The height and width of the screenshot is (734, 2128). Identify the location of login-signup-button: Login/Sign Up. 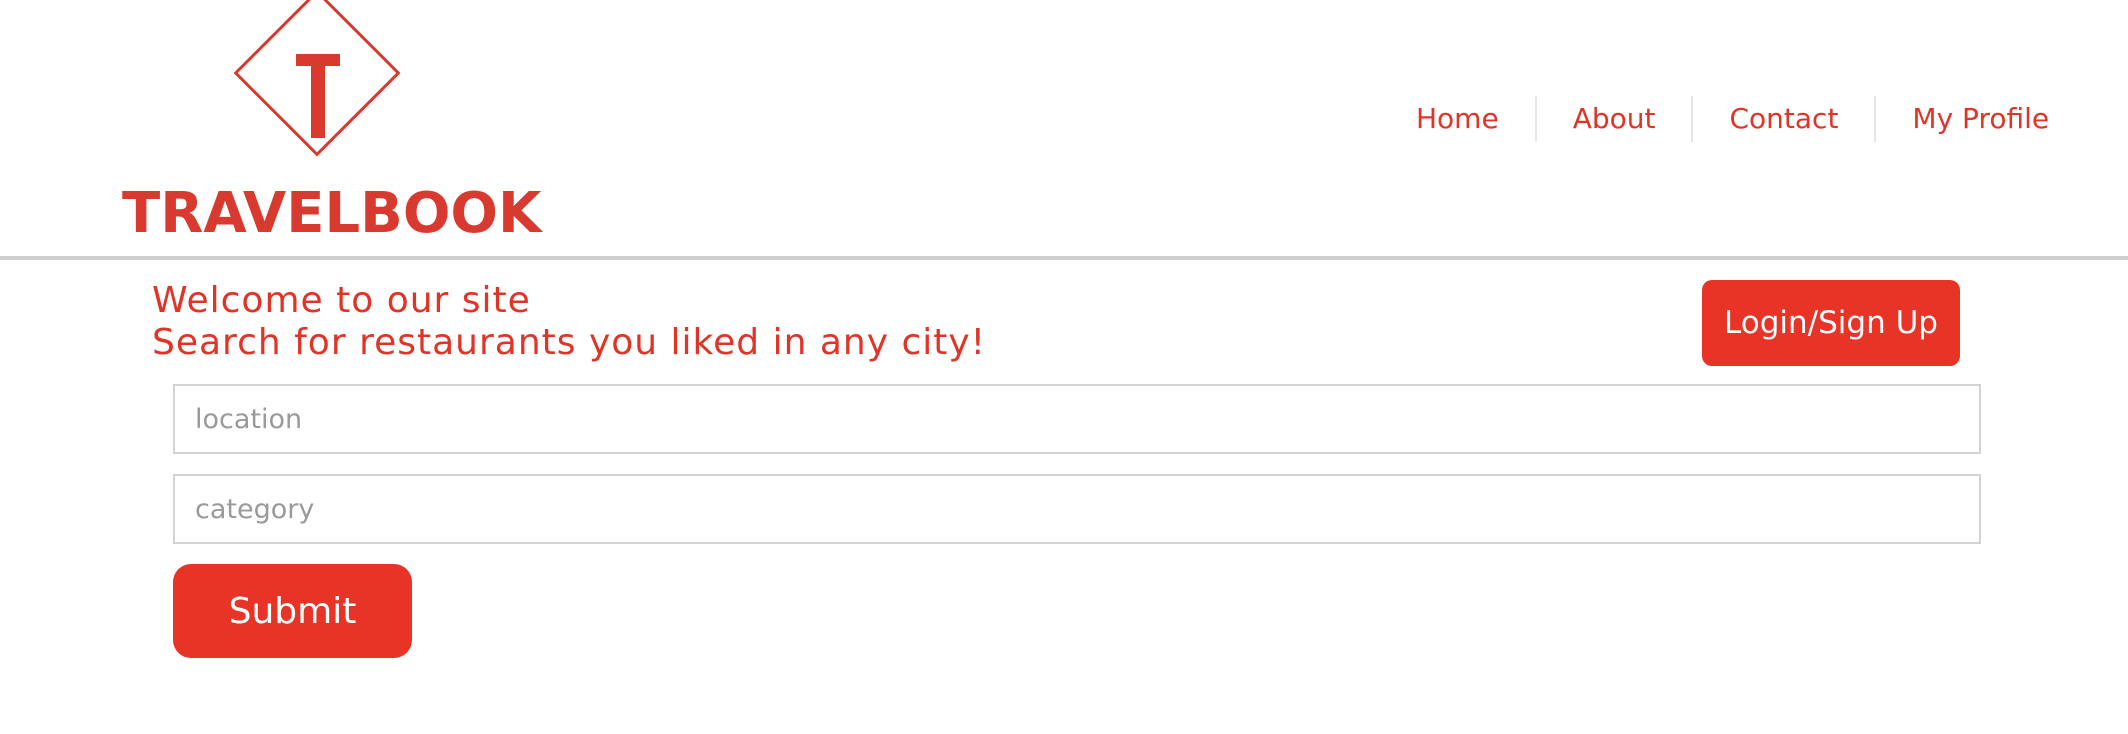
(1831, 323).